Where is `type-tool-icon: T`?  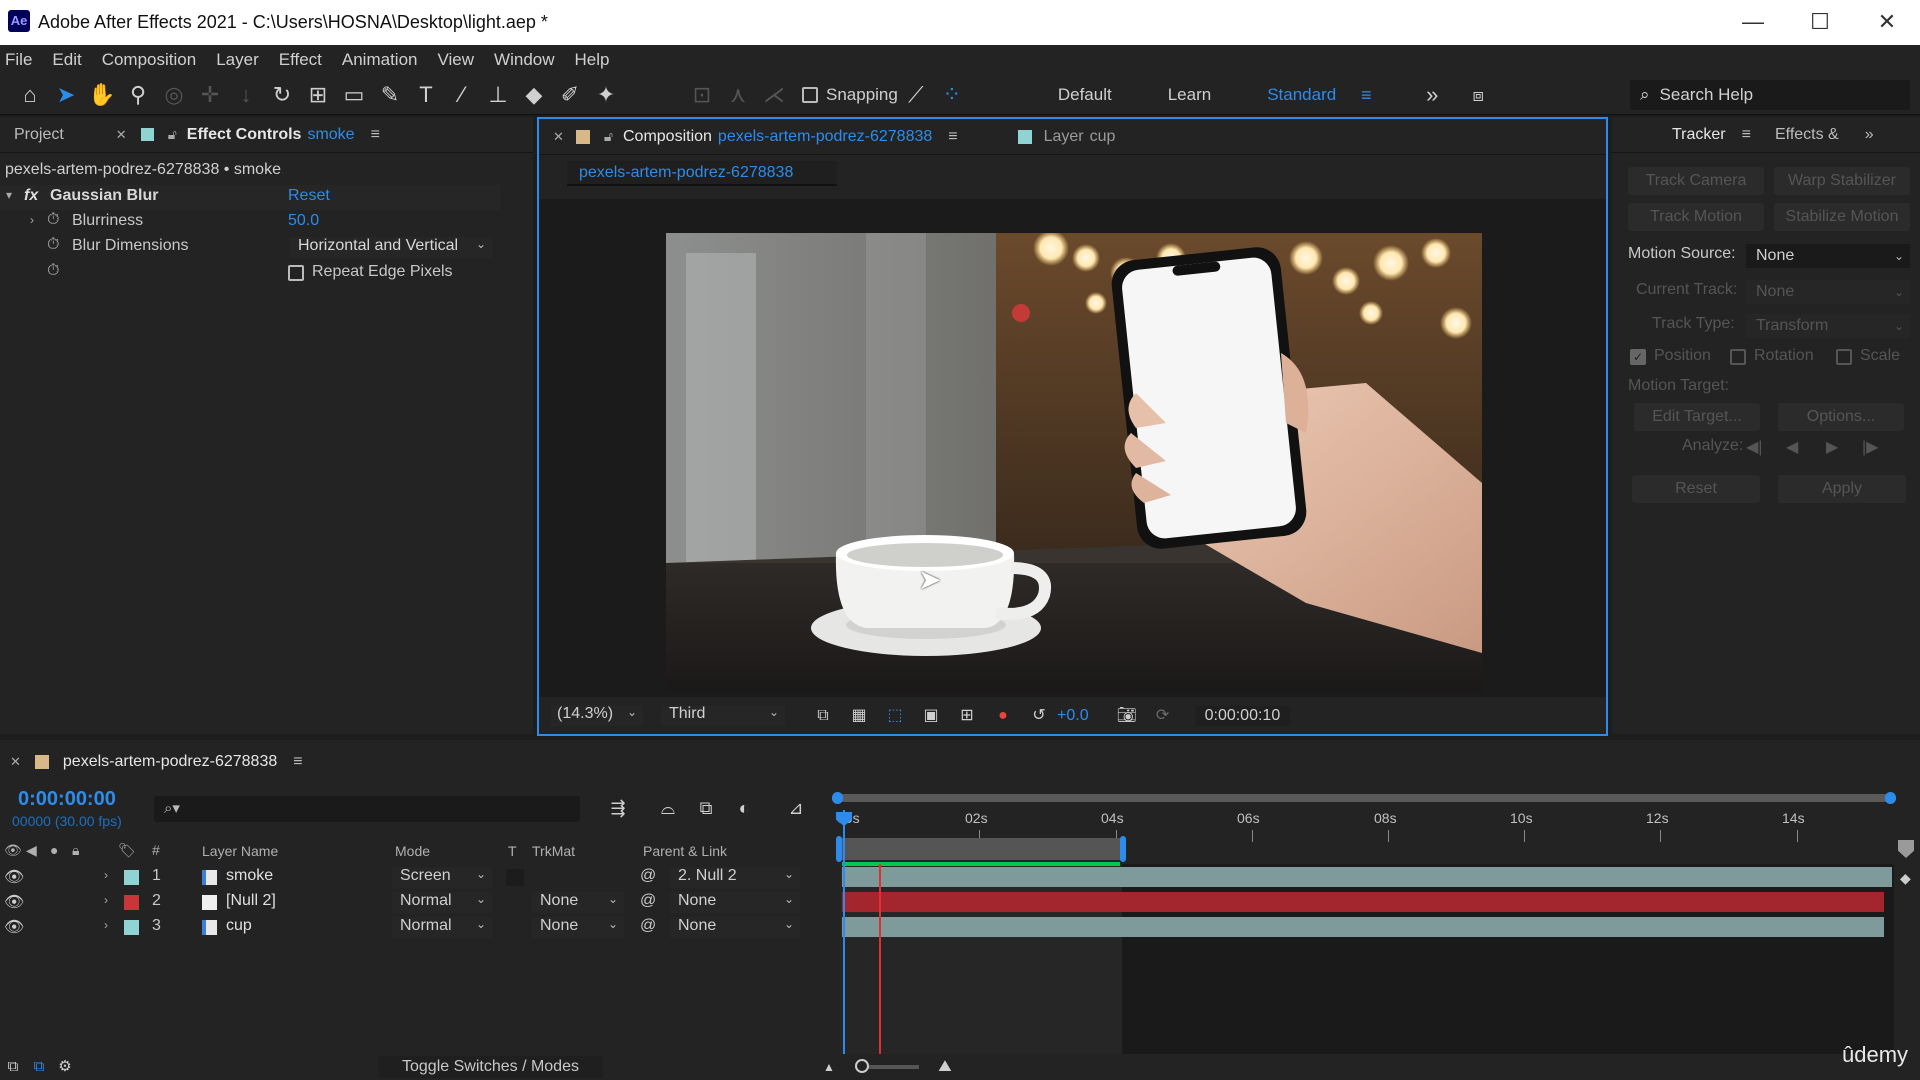 type-tool-icon: T is located at coordinates (426, 95).